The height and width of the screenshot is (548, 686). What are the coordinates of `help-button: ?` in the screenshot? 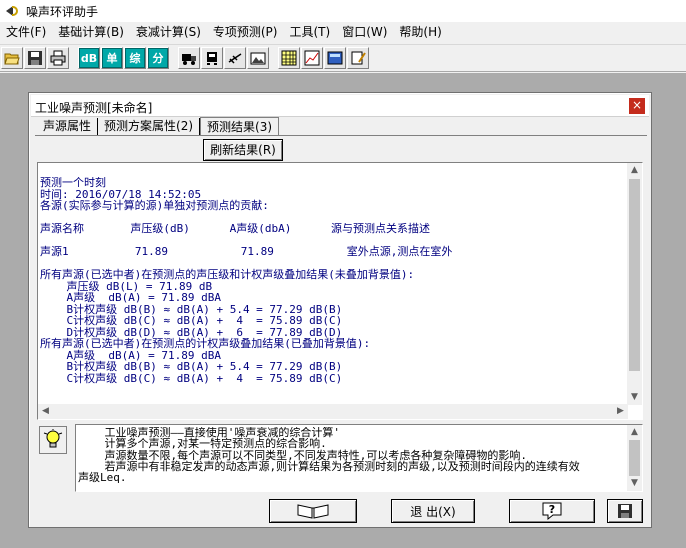 It's located at (552, 511).